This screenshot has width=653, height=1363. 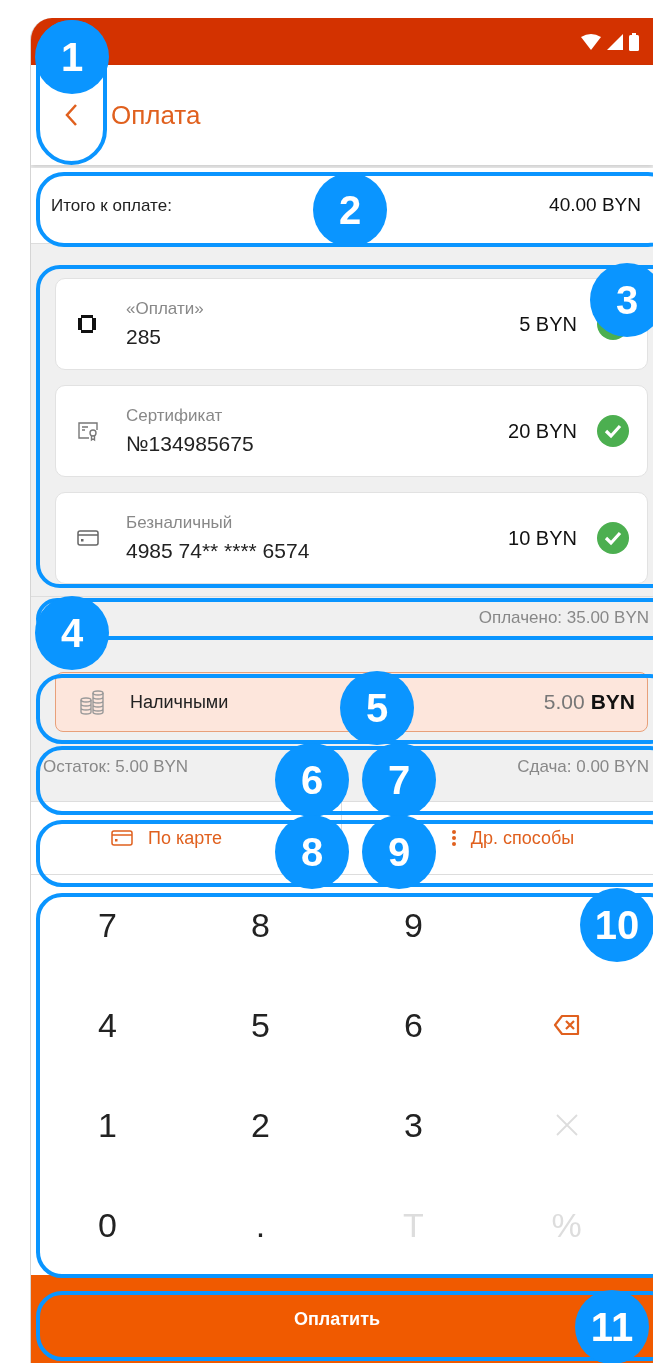 What do you see at coordinates (260, 1025) in the screenshot?
I see `keypad-key: 5` at bounding box center [260, 1025].